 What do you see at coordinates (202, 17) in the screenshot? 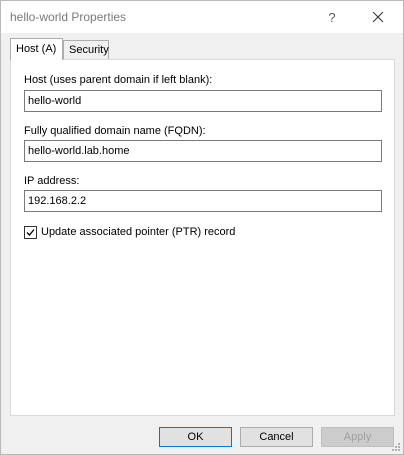
I see `title-bar: hello-world Properties ?` at bounding box center [202, 17].